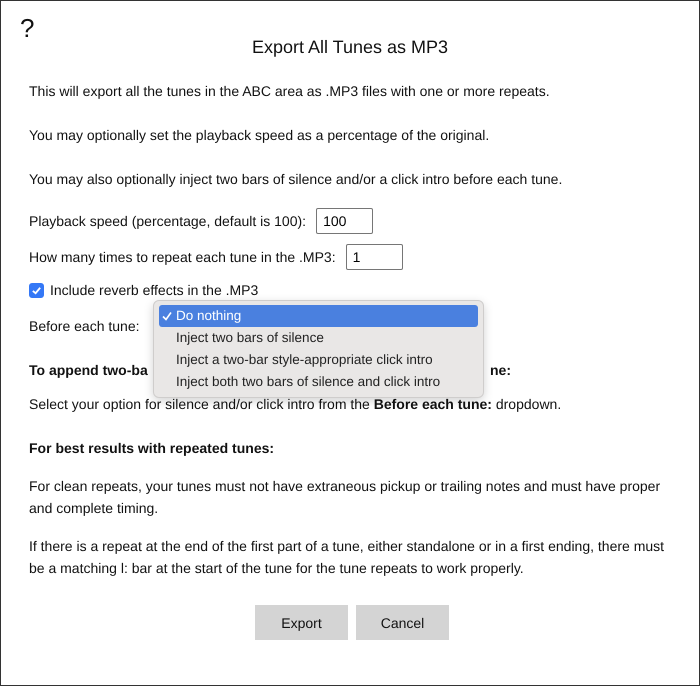  Describe the element at coordinates (500, 370) in the screenshot. I see `section-heading: ne:` at that location.